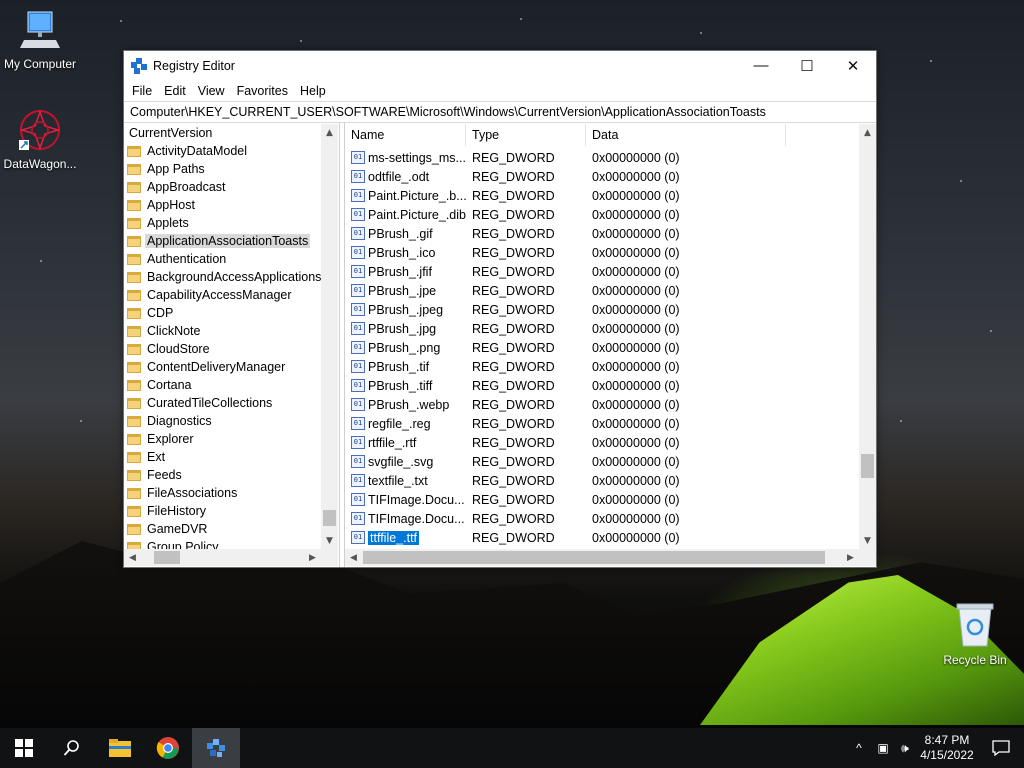  Describe the element at coordinates (602, 233) in the screenshot. I see `value-row: 01 PBrush_.gif REG_DWORD 0x00000000 (0)` at that location.